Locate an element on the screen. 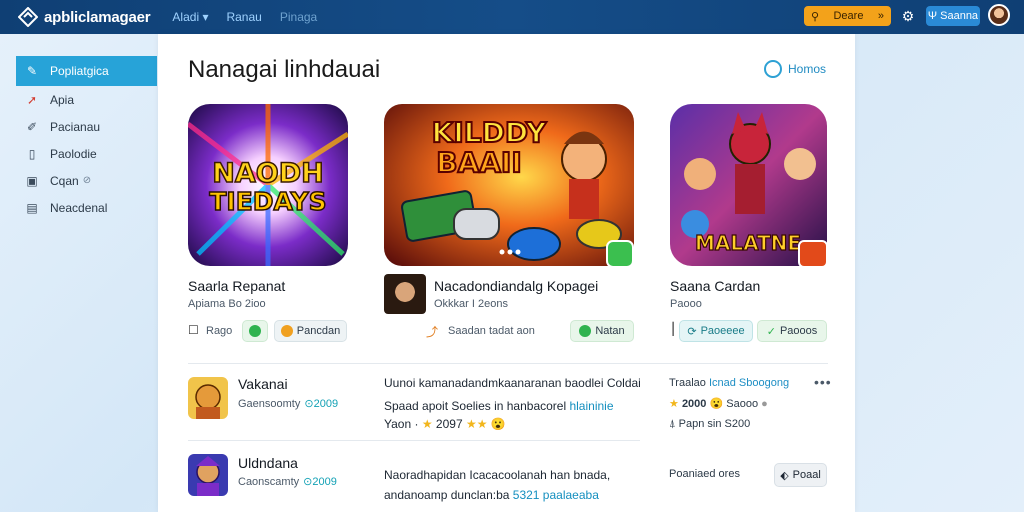 The image size is (1024, 512). featured-subtitle: Okkkar I 2eons is located at coordinates (471, 304).